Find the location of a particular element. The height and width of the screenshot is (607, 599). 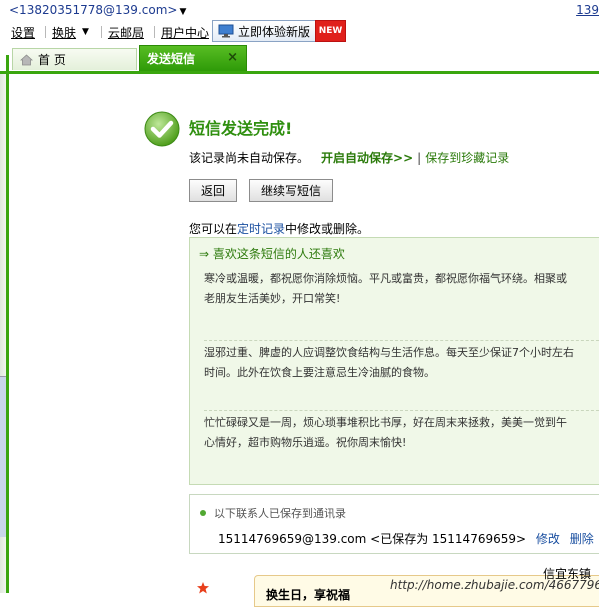

account-email: <13820351778@139.com> ▼ is located at coordinates (97, 10).